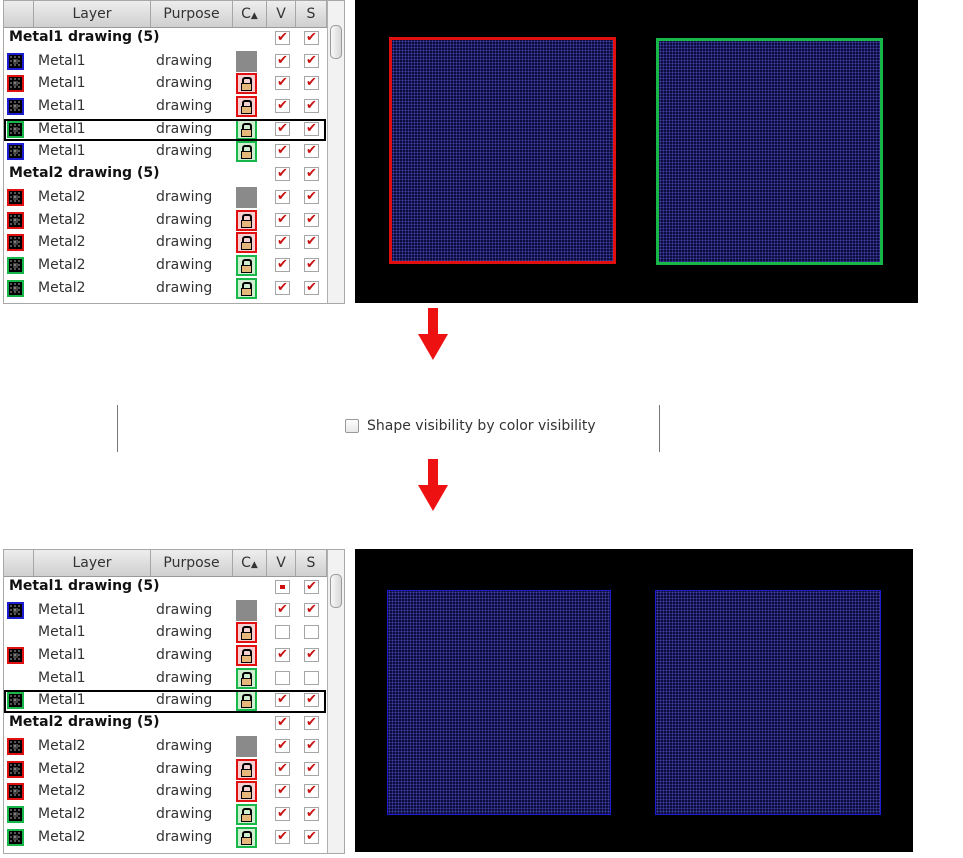  I want to click on shape-visibility-checkbox, so click(352, 426).